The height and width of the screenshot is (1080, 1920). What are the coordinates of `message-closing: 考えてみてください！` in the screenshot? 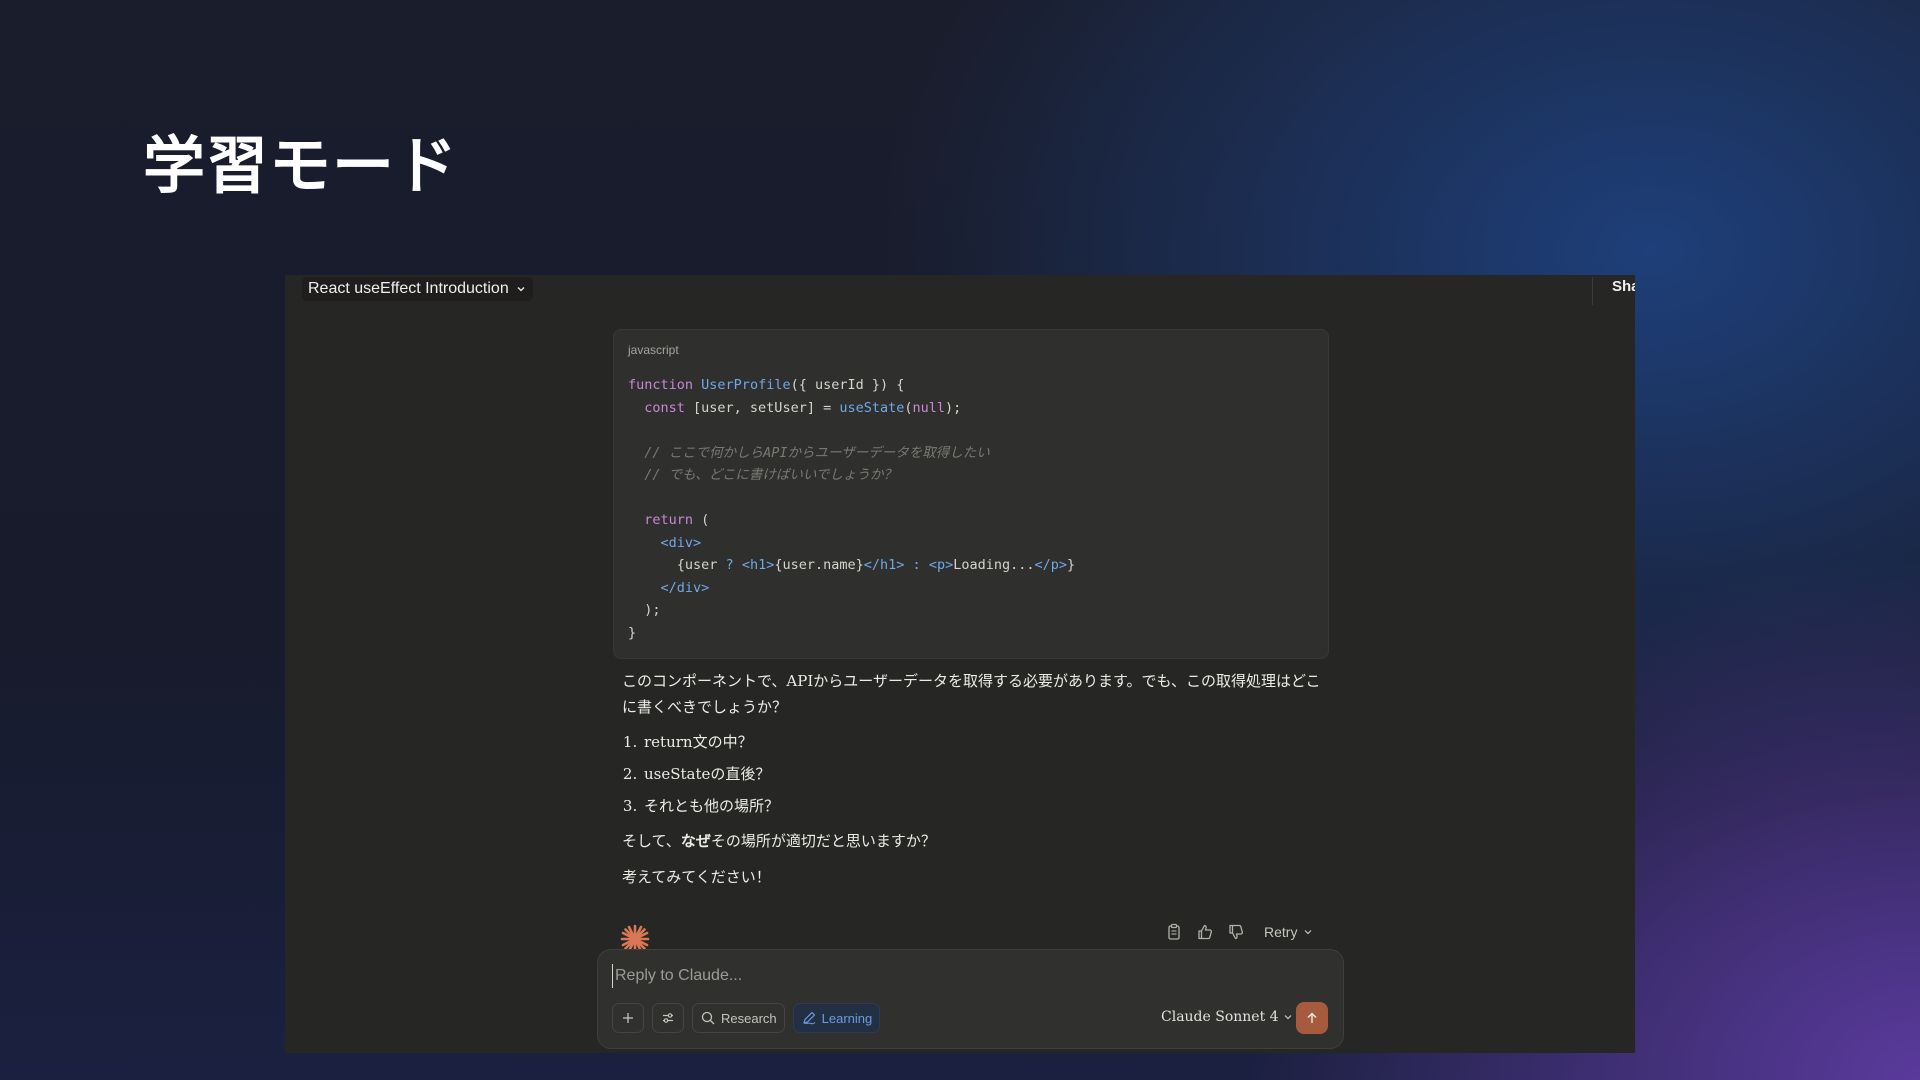 It's located at (696, 877).